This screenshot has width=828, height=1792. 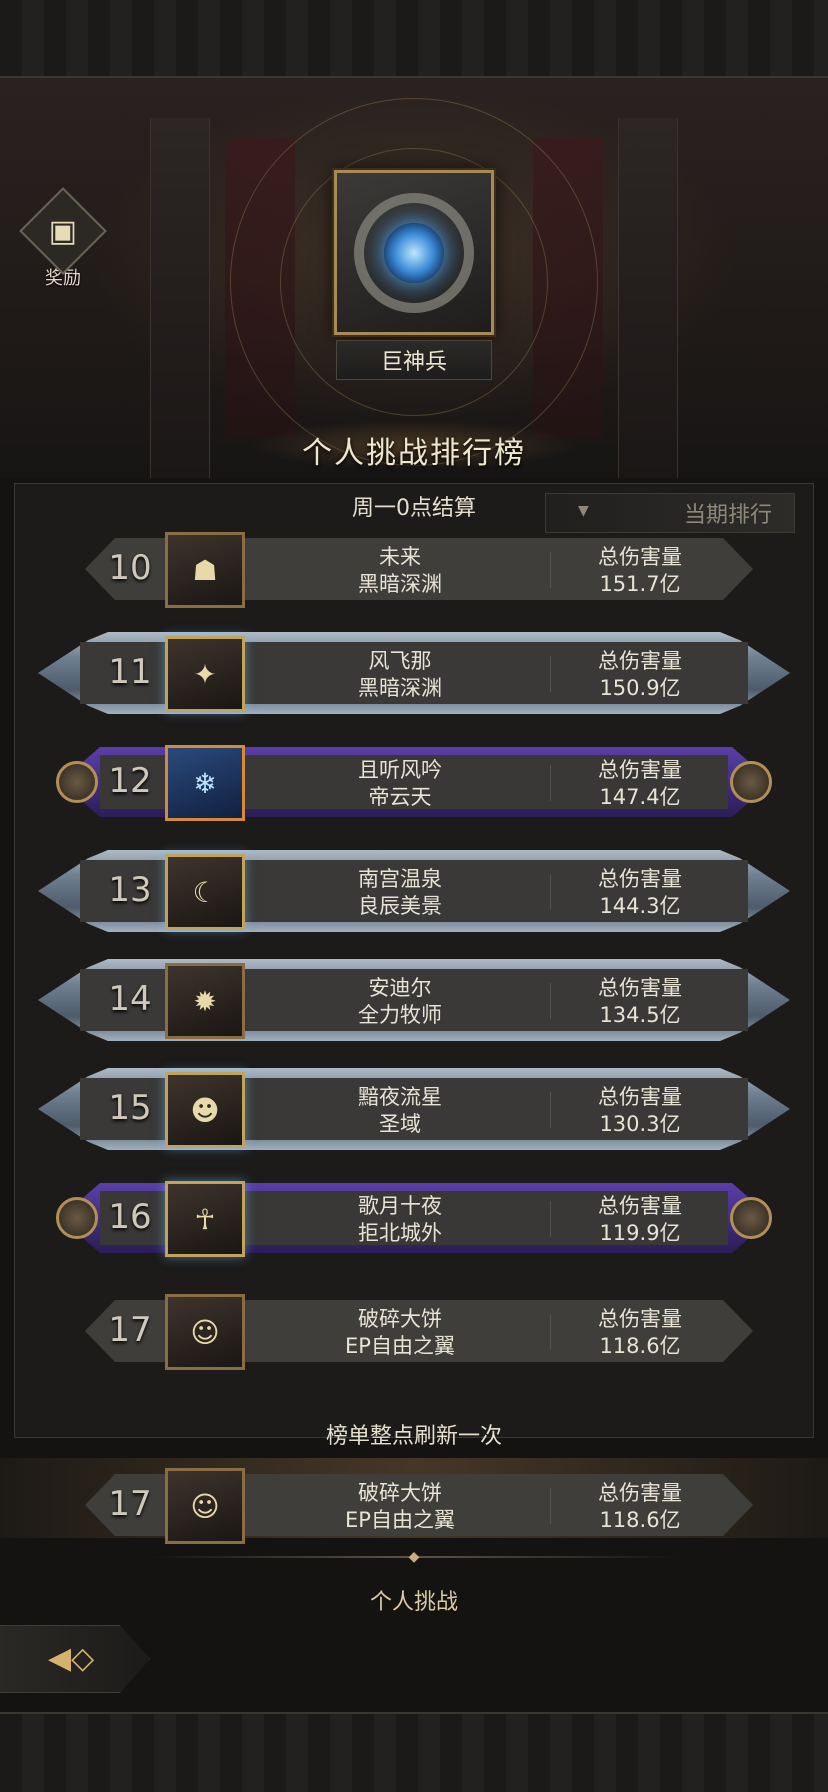 I want to click on treasure-chest-icon: ▣, so click(x=63, y=231).